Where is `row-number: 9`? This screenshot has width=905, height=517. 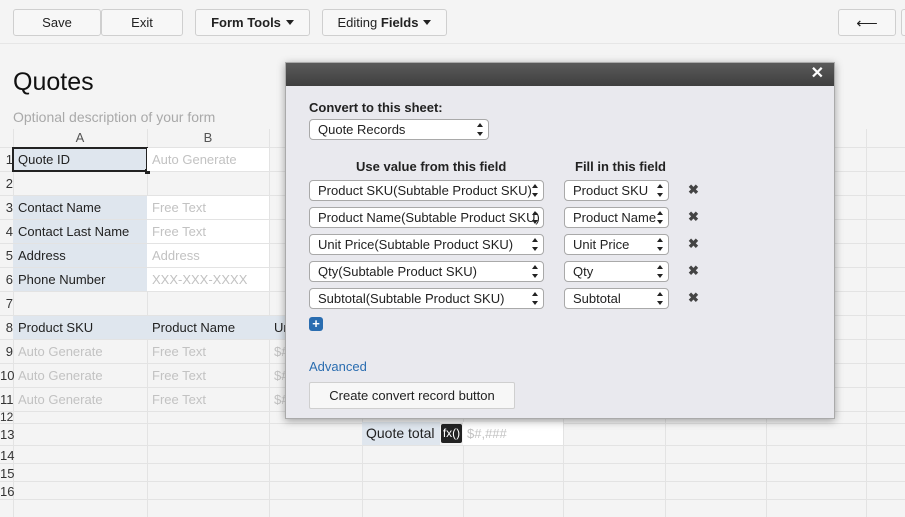
row-number: 9 is located at coordinates (9, 351).